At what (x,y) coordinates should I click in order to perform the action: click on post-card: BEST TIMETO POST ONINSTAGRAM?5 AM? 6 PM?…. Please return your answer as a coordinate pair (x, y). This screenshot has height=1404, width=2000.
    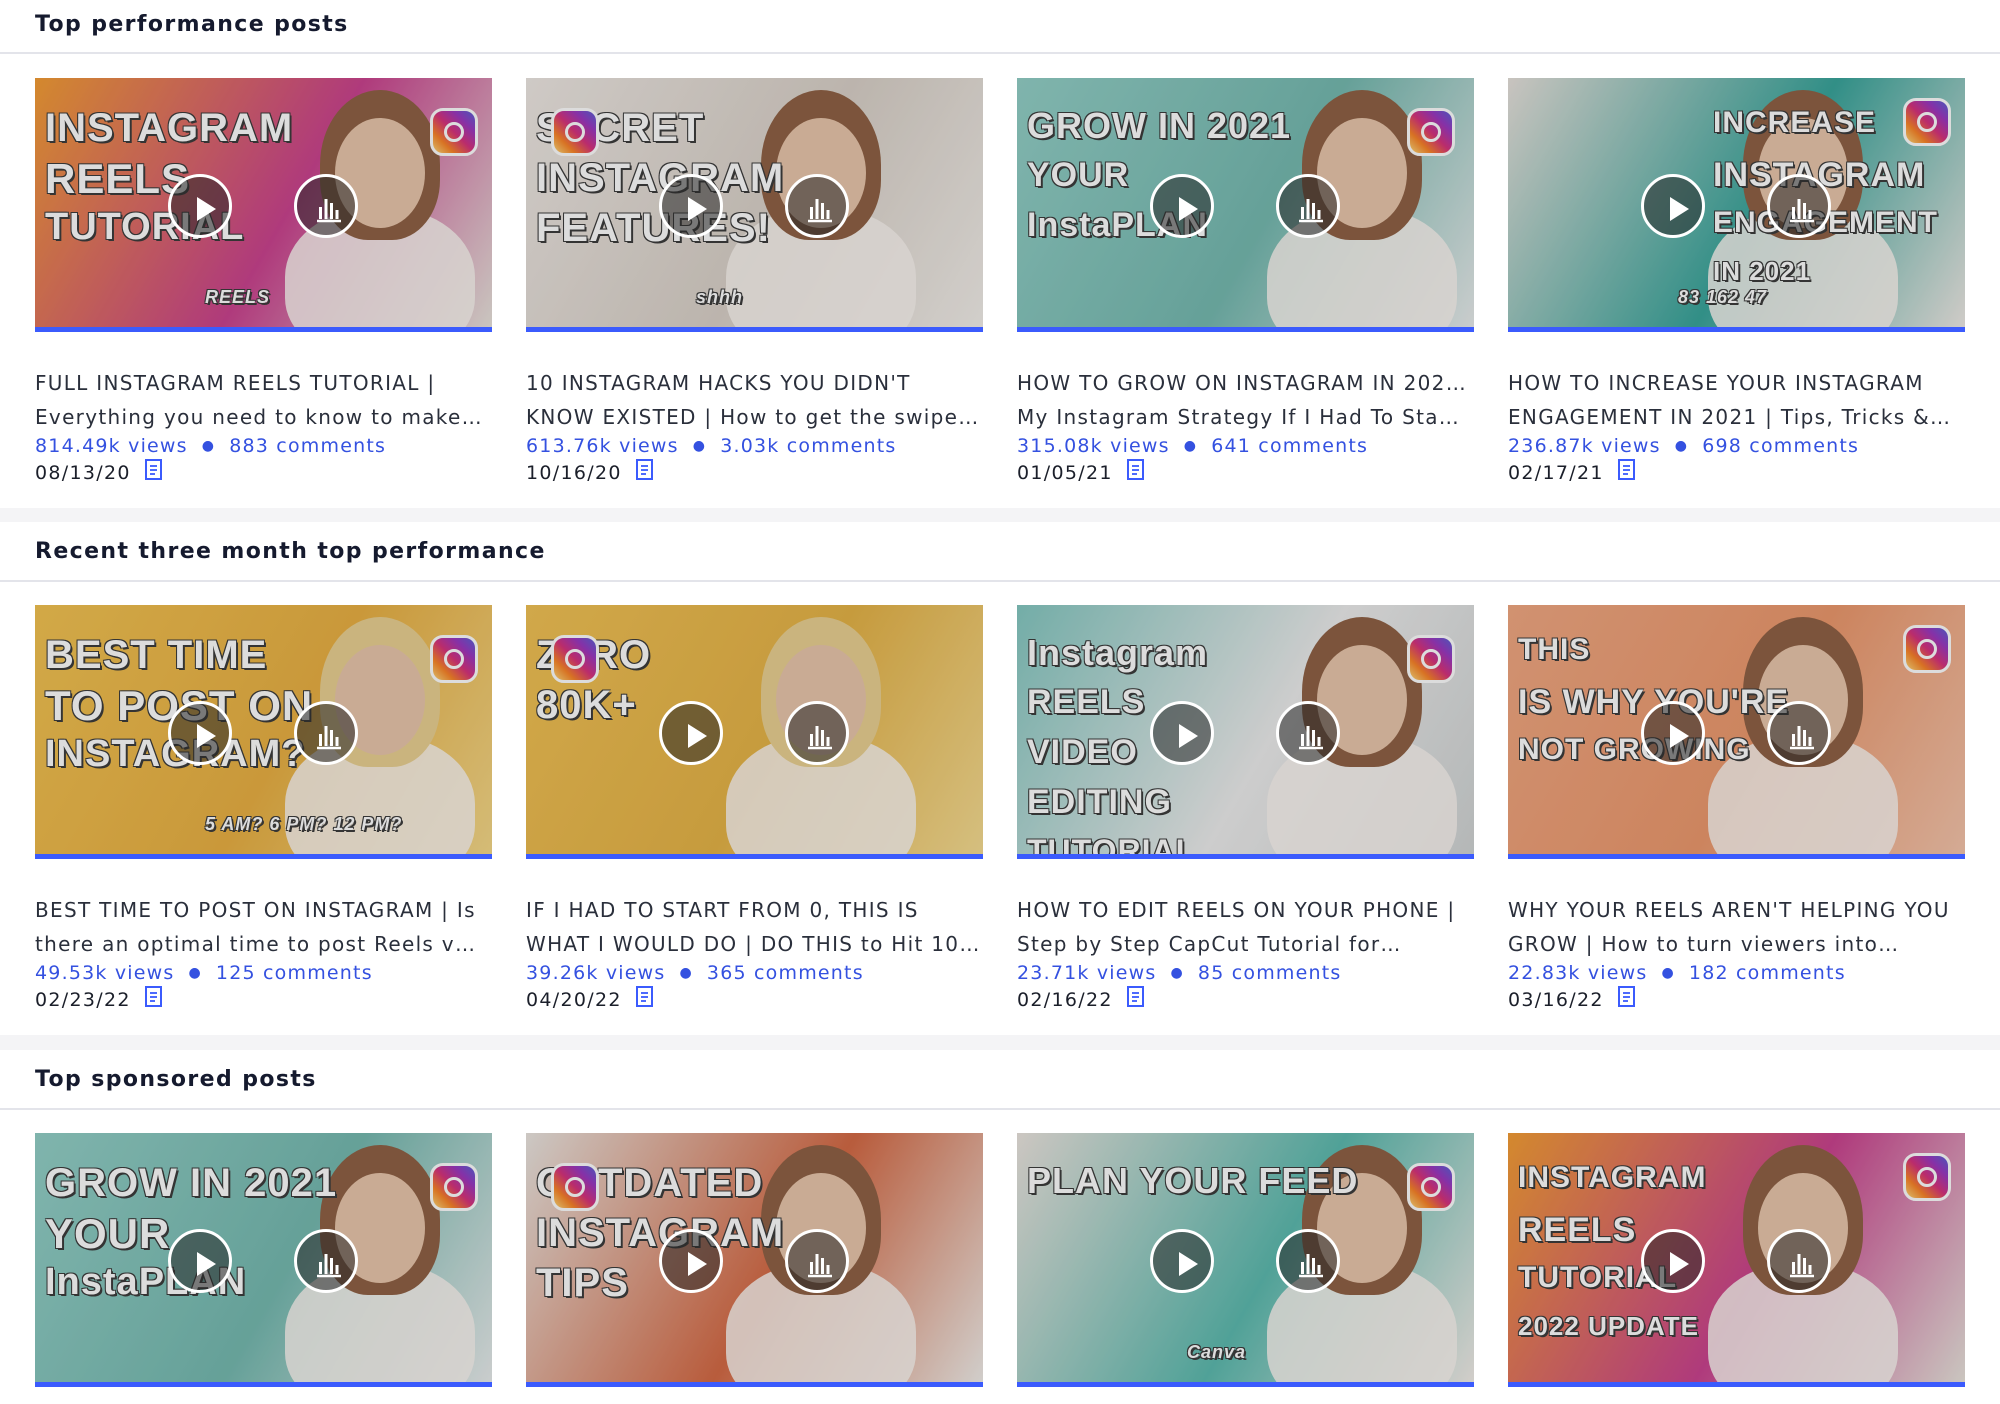
    Looking at the image, I should click on (263, 815).